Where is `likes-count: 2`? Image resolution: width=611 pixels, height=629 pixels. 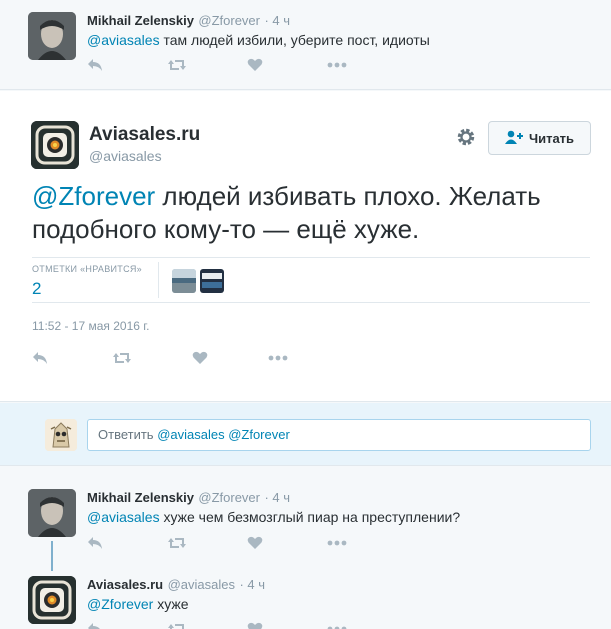 likes-count: 2 is located at coordinates (36, 289).